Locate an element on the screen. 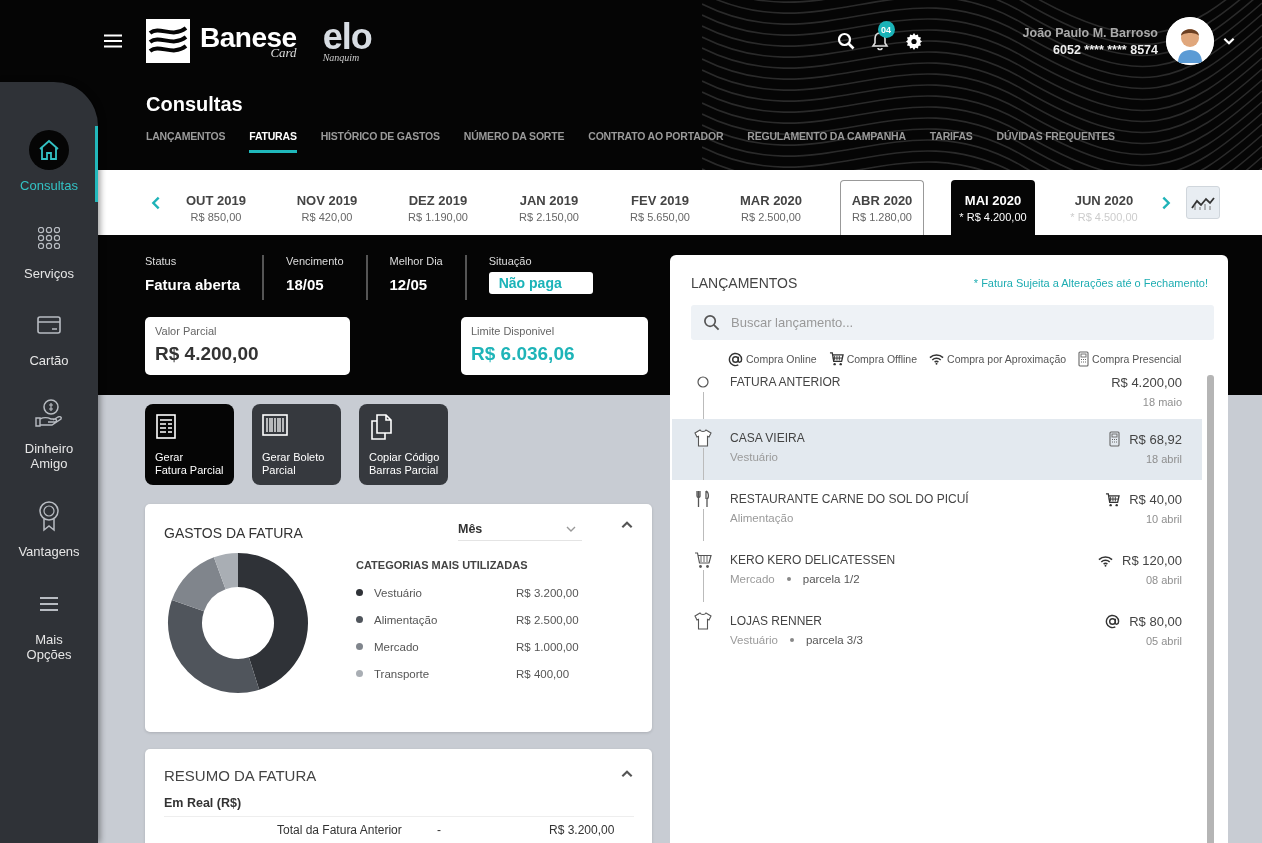 Image resolution: width=1262 pixels, height=843 pixels. legend-label: Mercado is located at coordinates (397, 646).